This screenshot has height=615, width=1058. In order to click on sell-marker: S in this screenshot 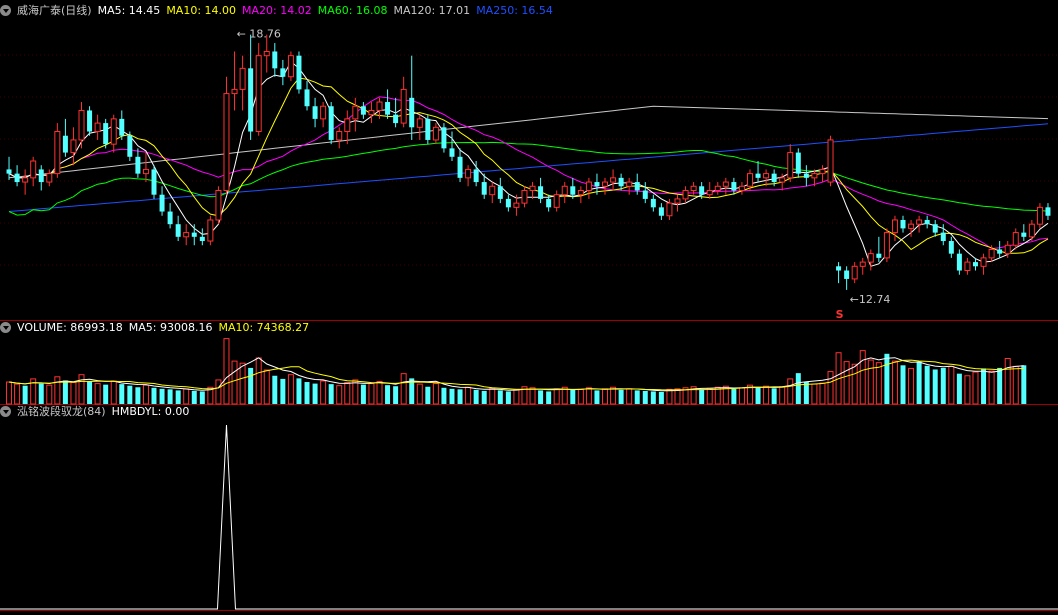, I will do `click(840, 314)`.